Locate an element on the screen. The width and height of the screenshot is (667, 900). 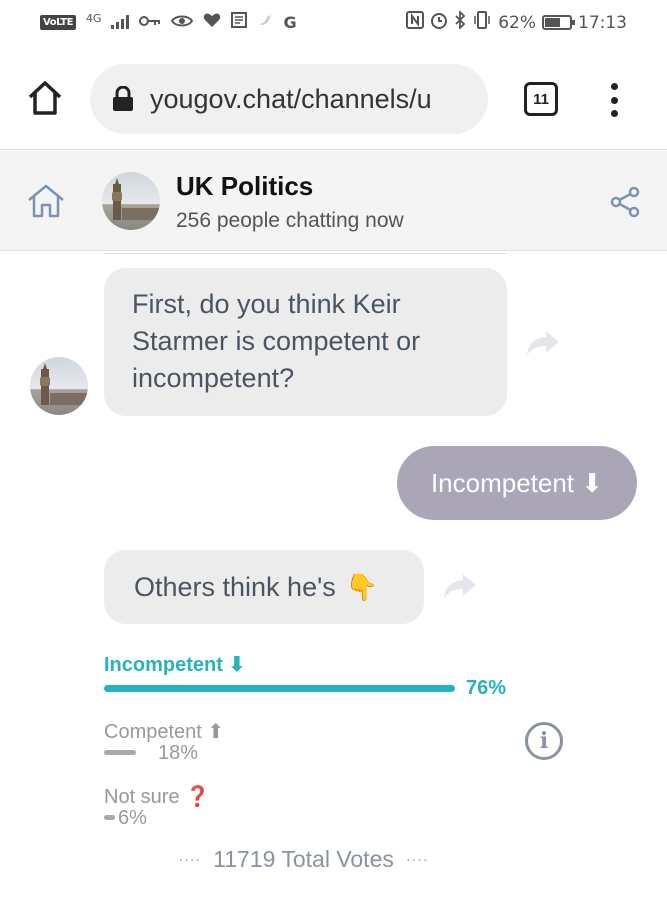
channel-home-button is located at coordinates (46, 201).